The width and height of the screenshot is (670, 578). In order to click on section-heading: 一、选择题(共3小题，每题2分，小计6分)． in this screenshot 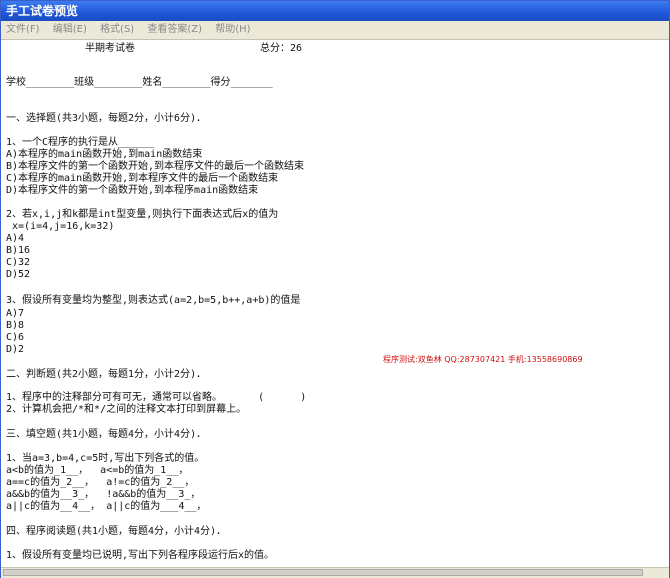, I will do `click(106, 118)`.